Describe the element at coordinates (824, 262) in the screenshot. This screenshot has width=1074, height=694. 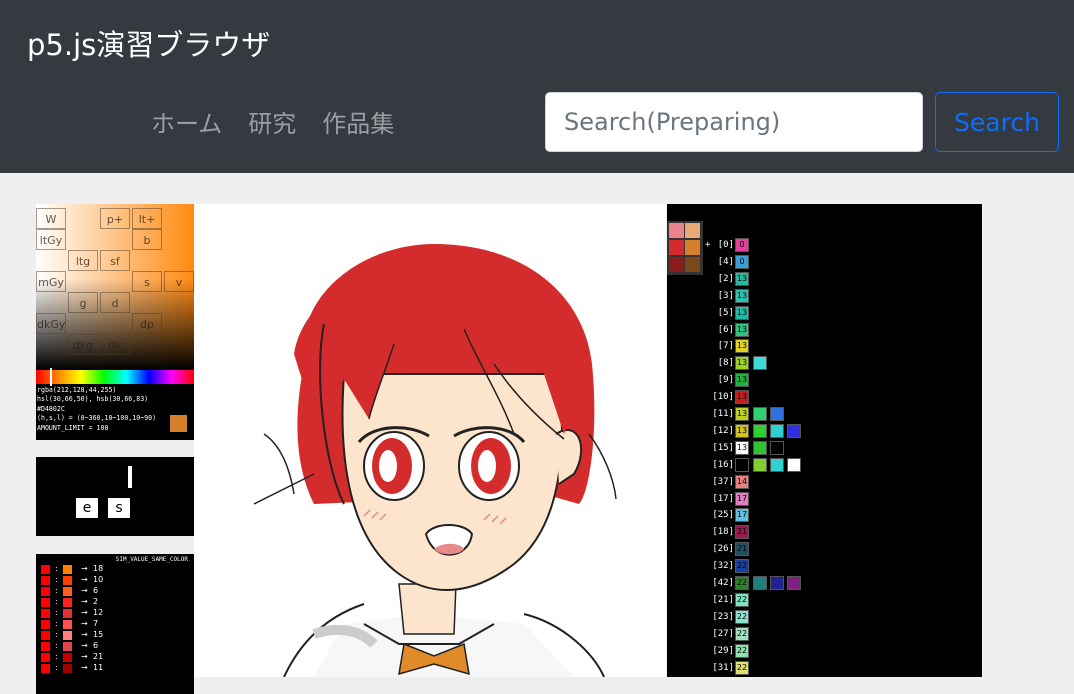
I see `palette-row: [4] 0` at that location.